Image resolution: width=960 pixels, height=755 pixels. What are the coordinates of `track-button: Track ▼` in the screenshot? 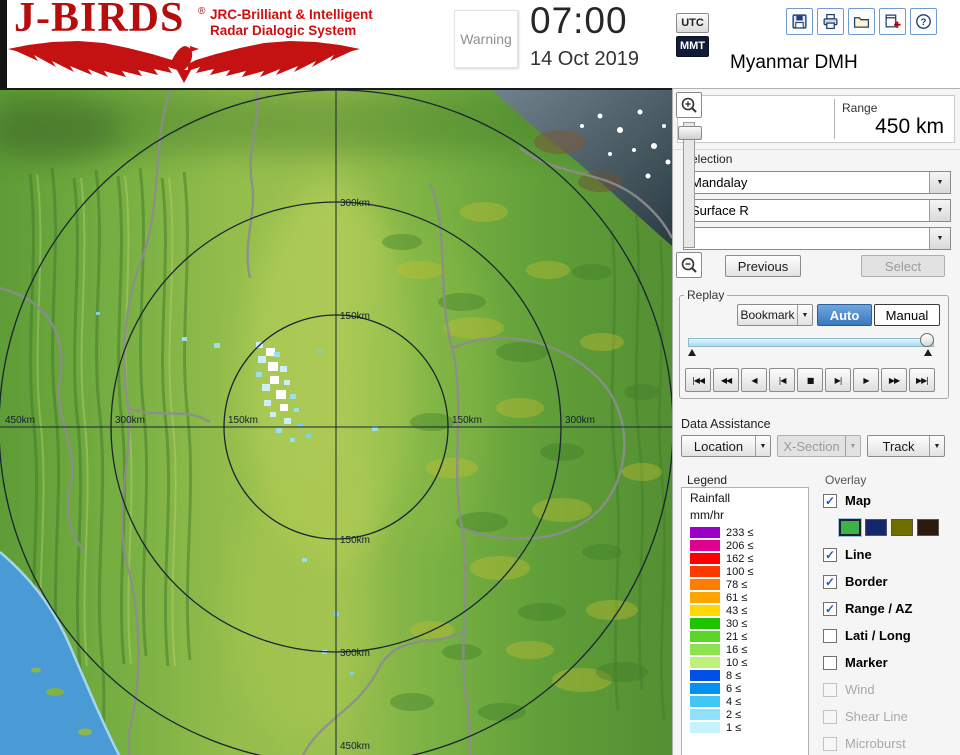 It's located at (906, 446).